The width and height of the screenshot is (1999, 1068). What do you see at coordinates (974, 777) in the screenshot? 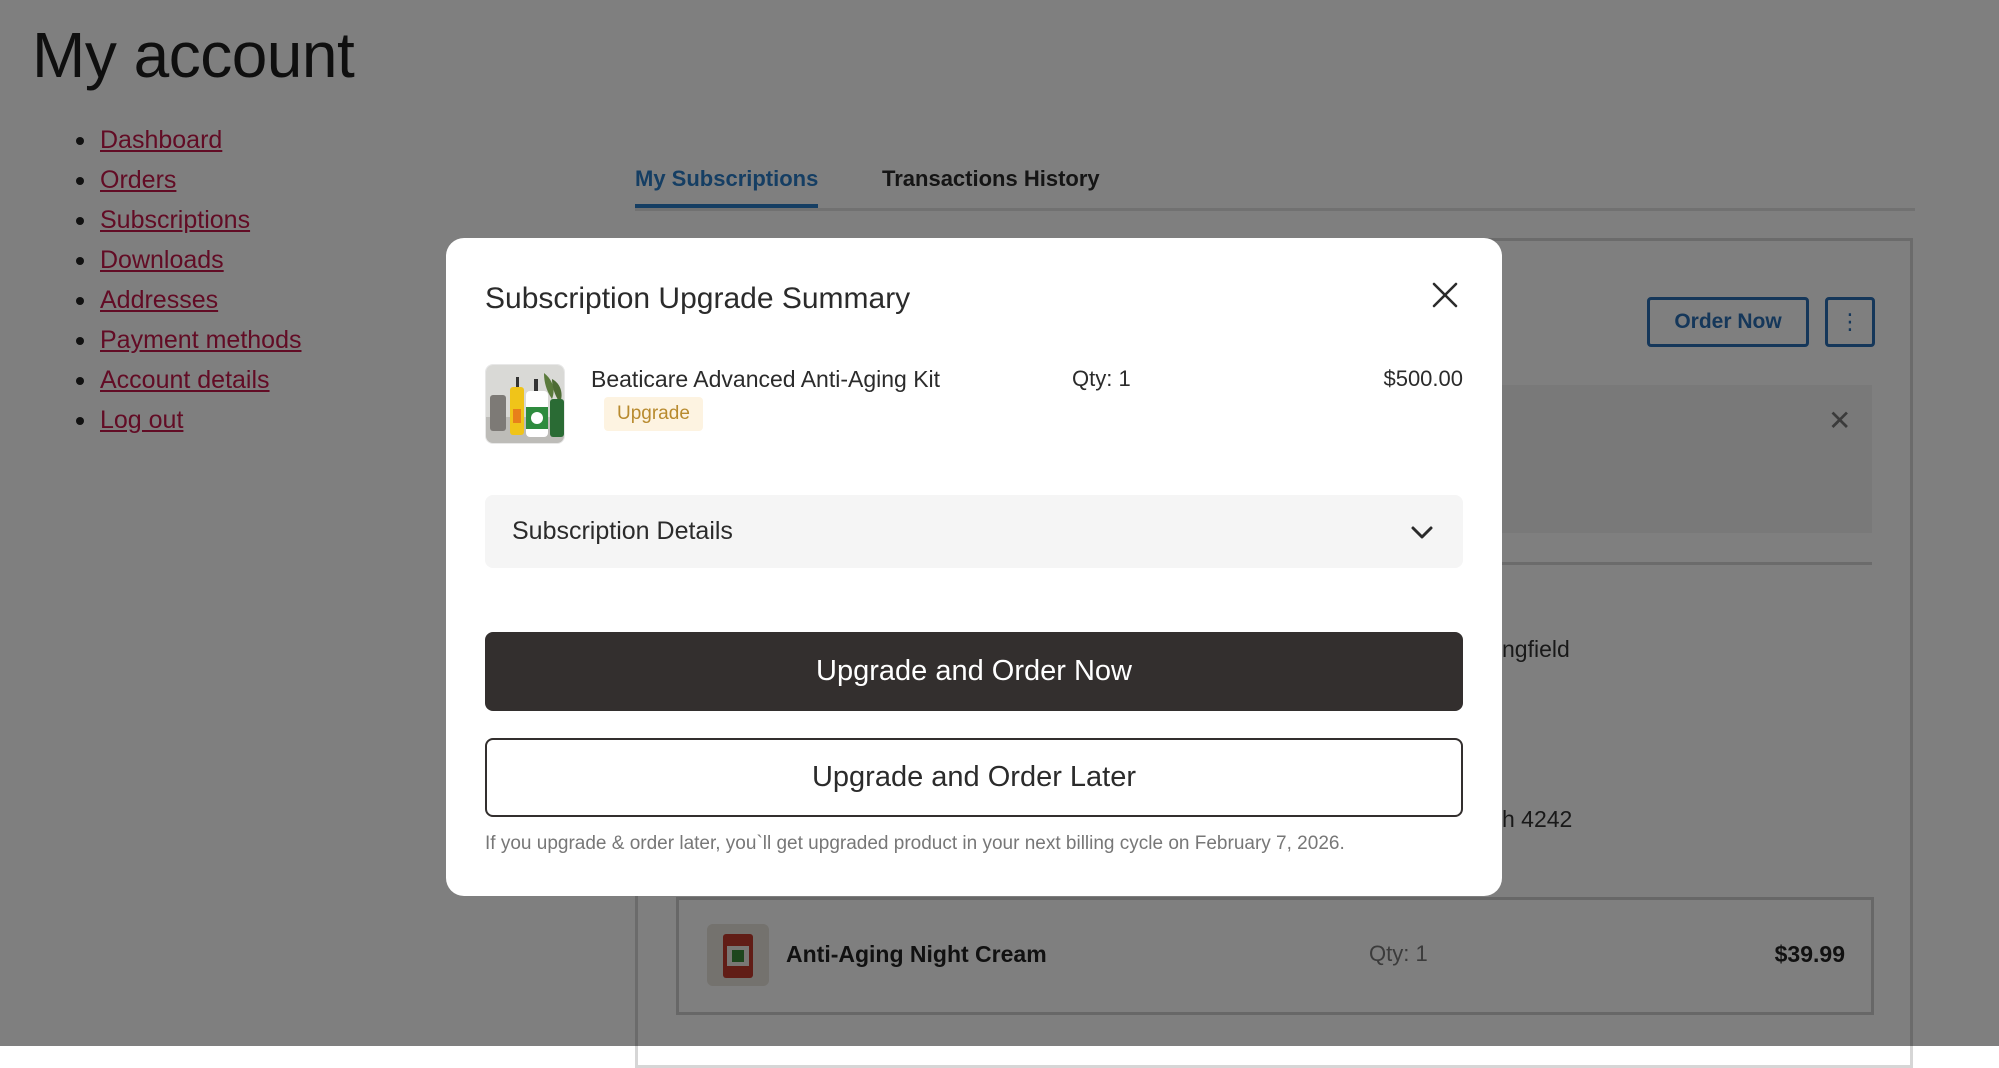
I see `upgrade-and-order-later-button: Upgrade and Order Later` at bounding box center [974, 777].